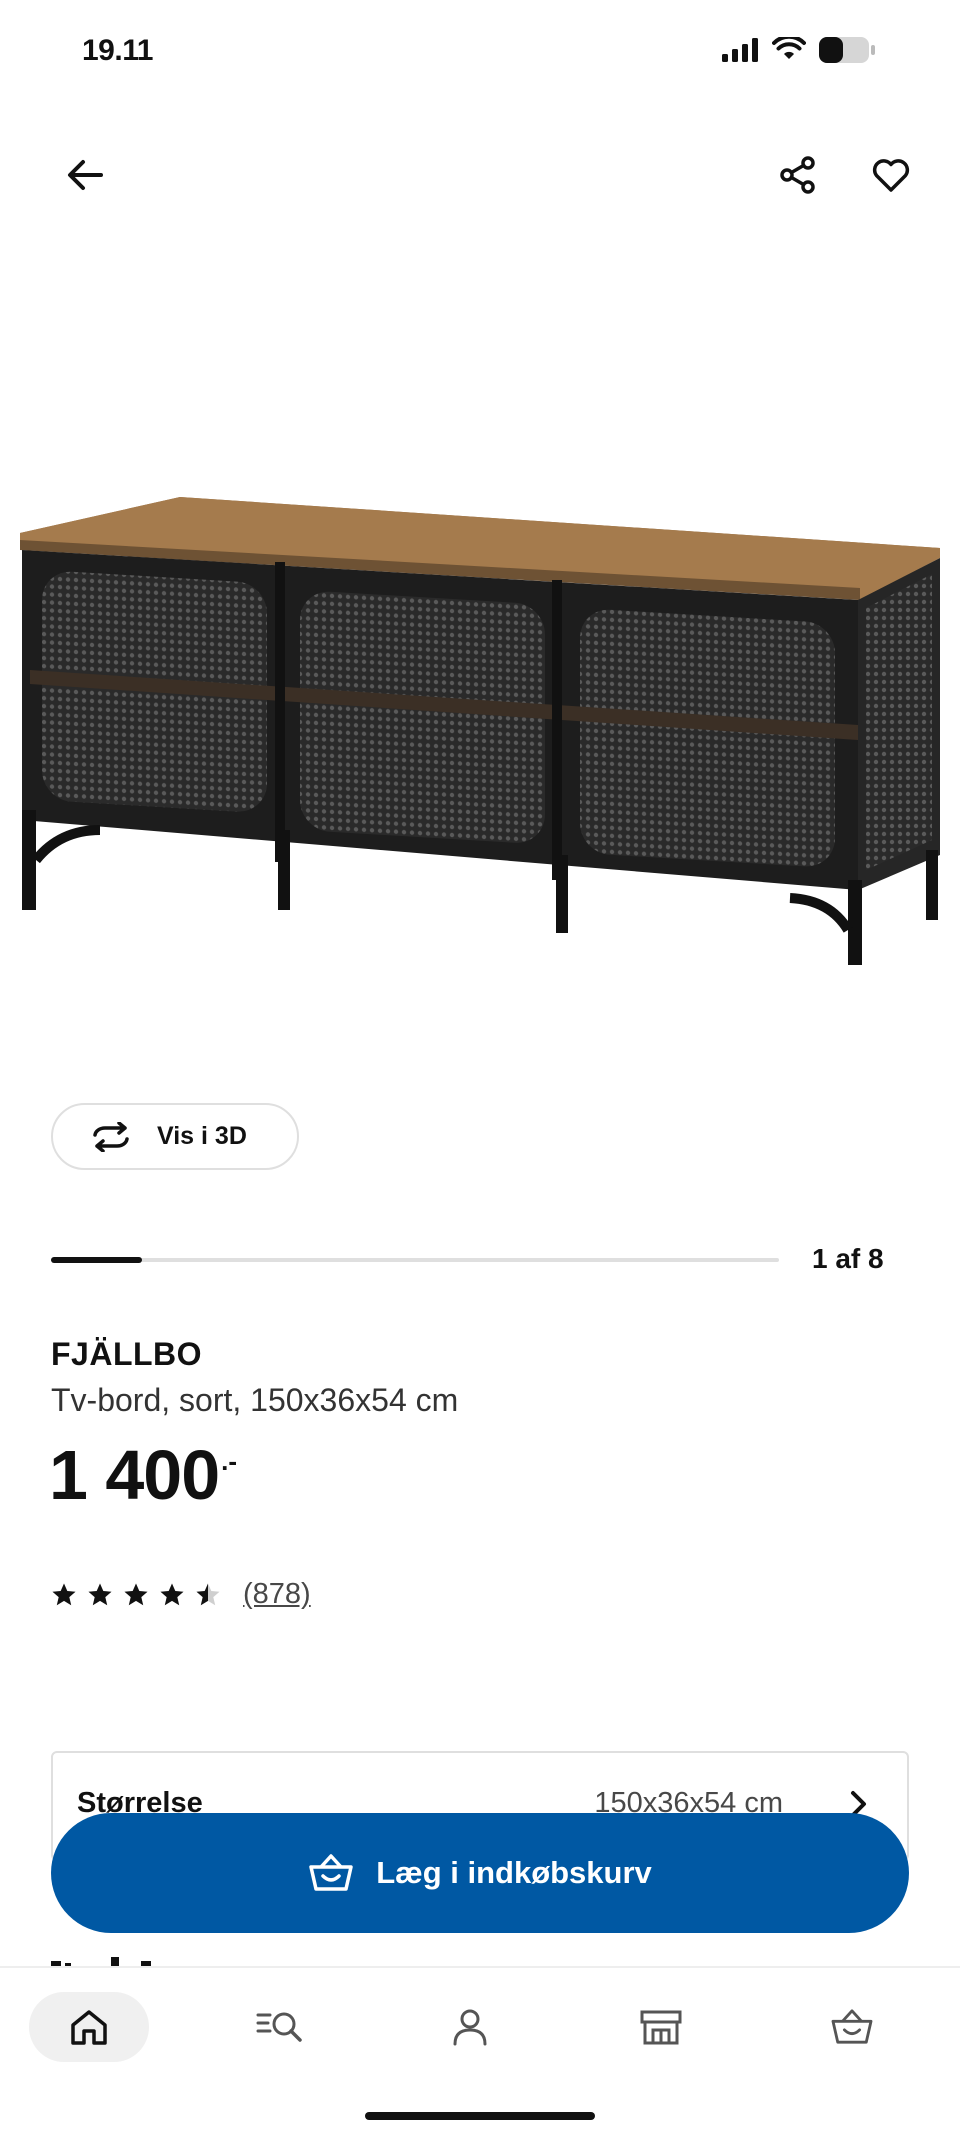 This screenshot has height=2137, width=960. I want to click on product-rating: (878), so click(181, 1594).